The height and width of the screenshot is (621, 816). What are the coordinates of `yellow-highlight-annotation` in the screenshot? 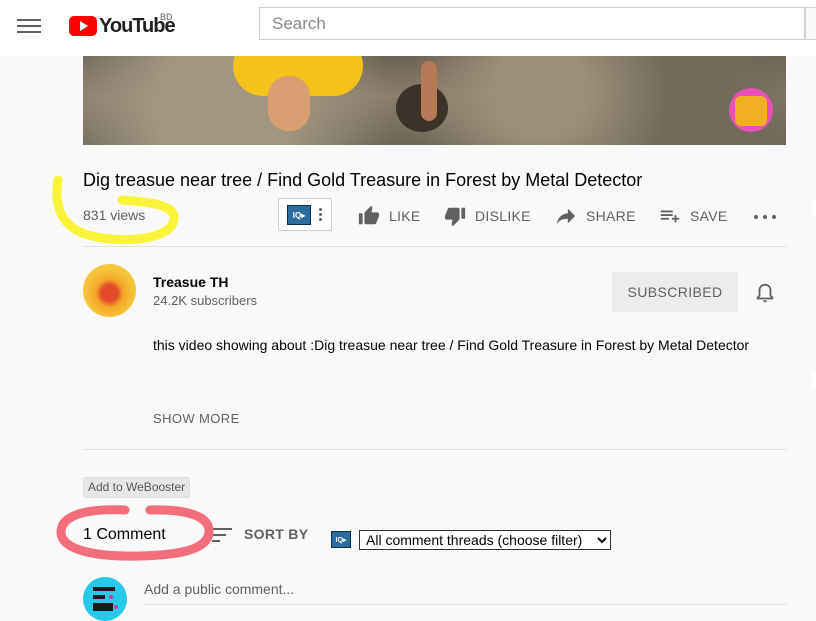 It's located at (115, 210).